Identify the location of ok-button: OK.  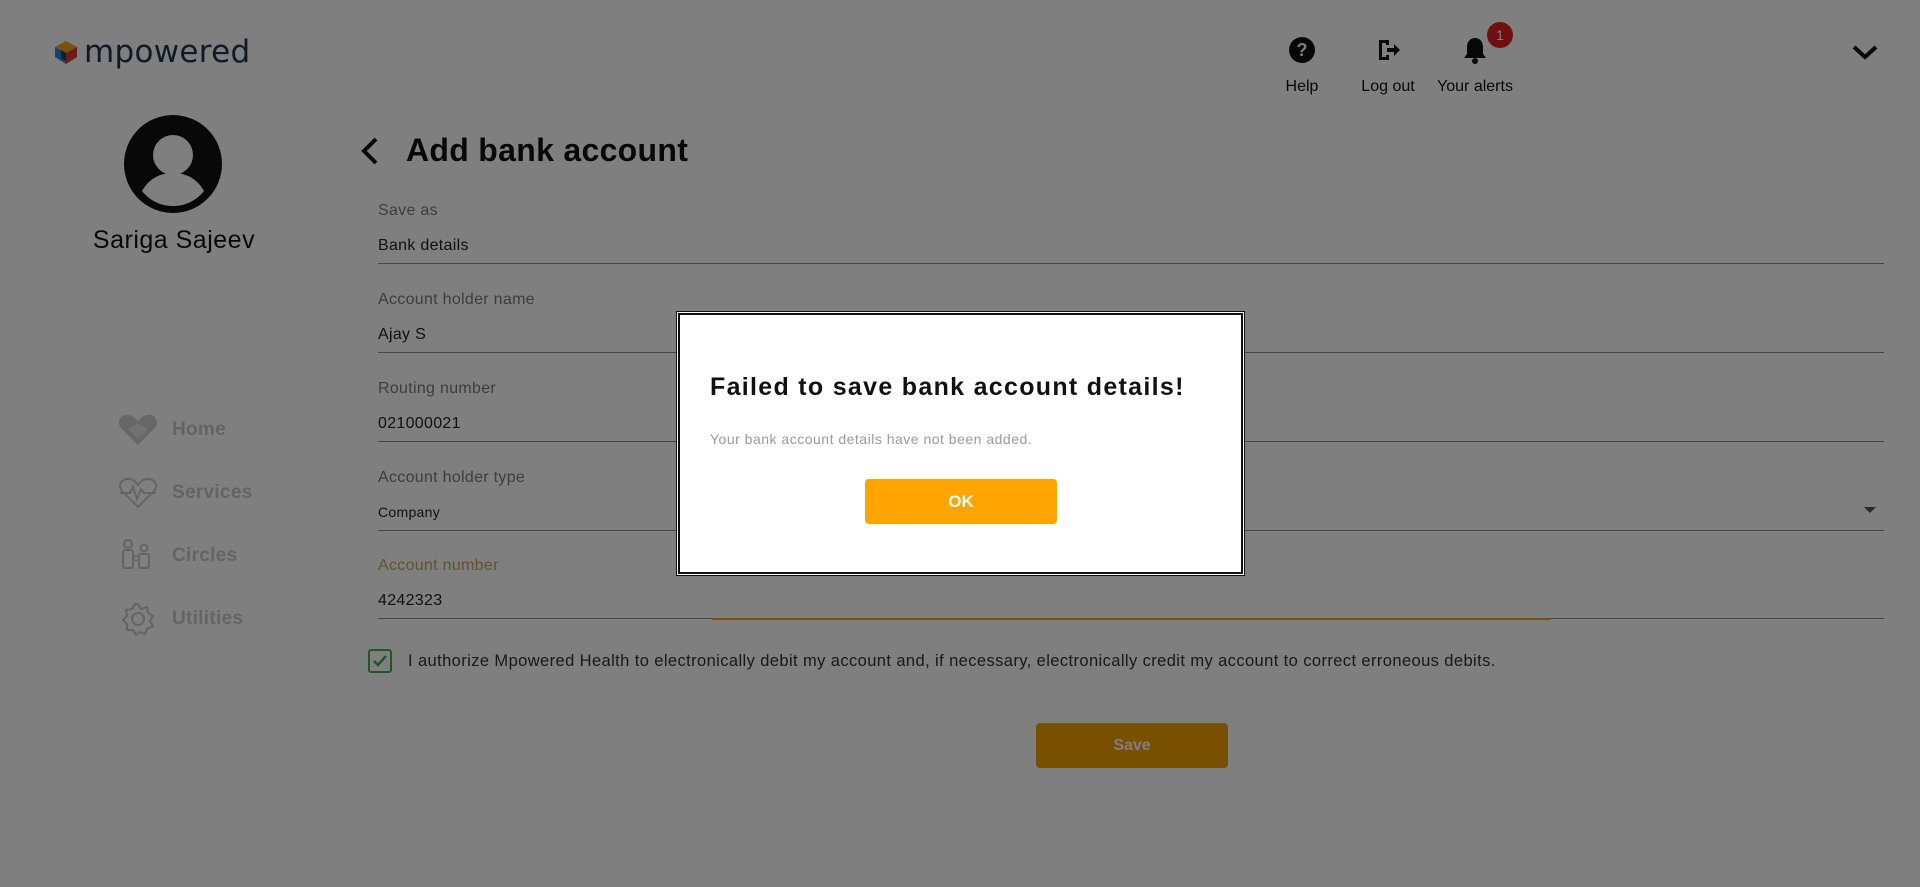
(961, 501).